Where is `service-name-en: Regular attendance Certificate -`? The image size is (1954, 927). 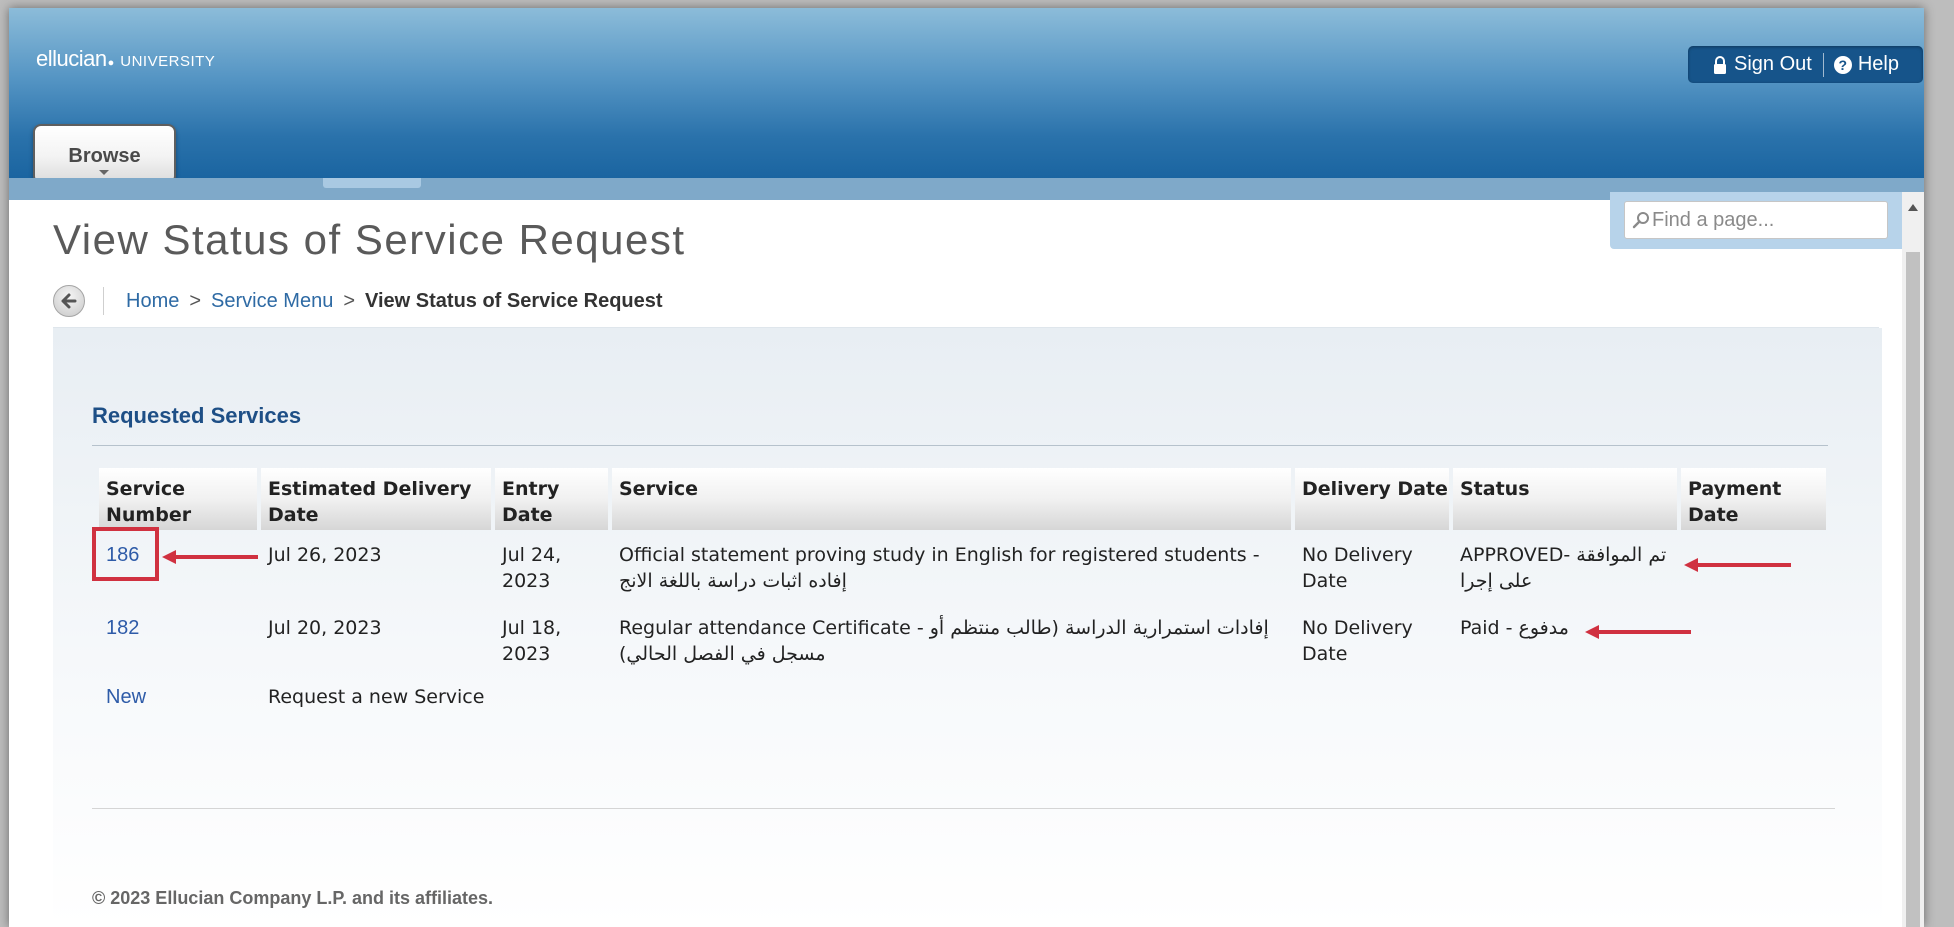
service-name-en: Regular attendance Certificate - is located at coordinates (774, 628).